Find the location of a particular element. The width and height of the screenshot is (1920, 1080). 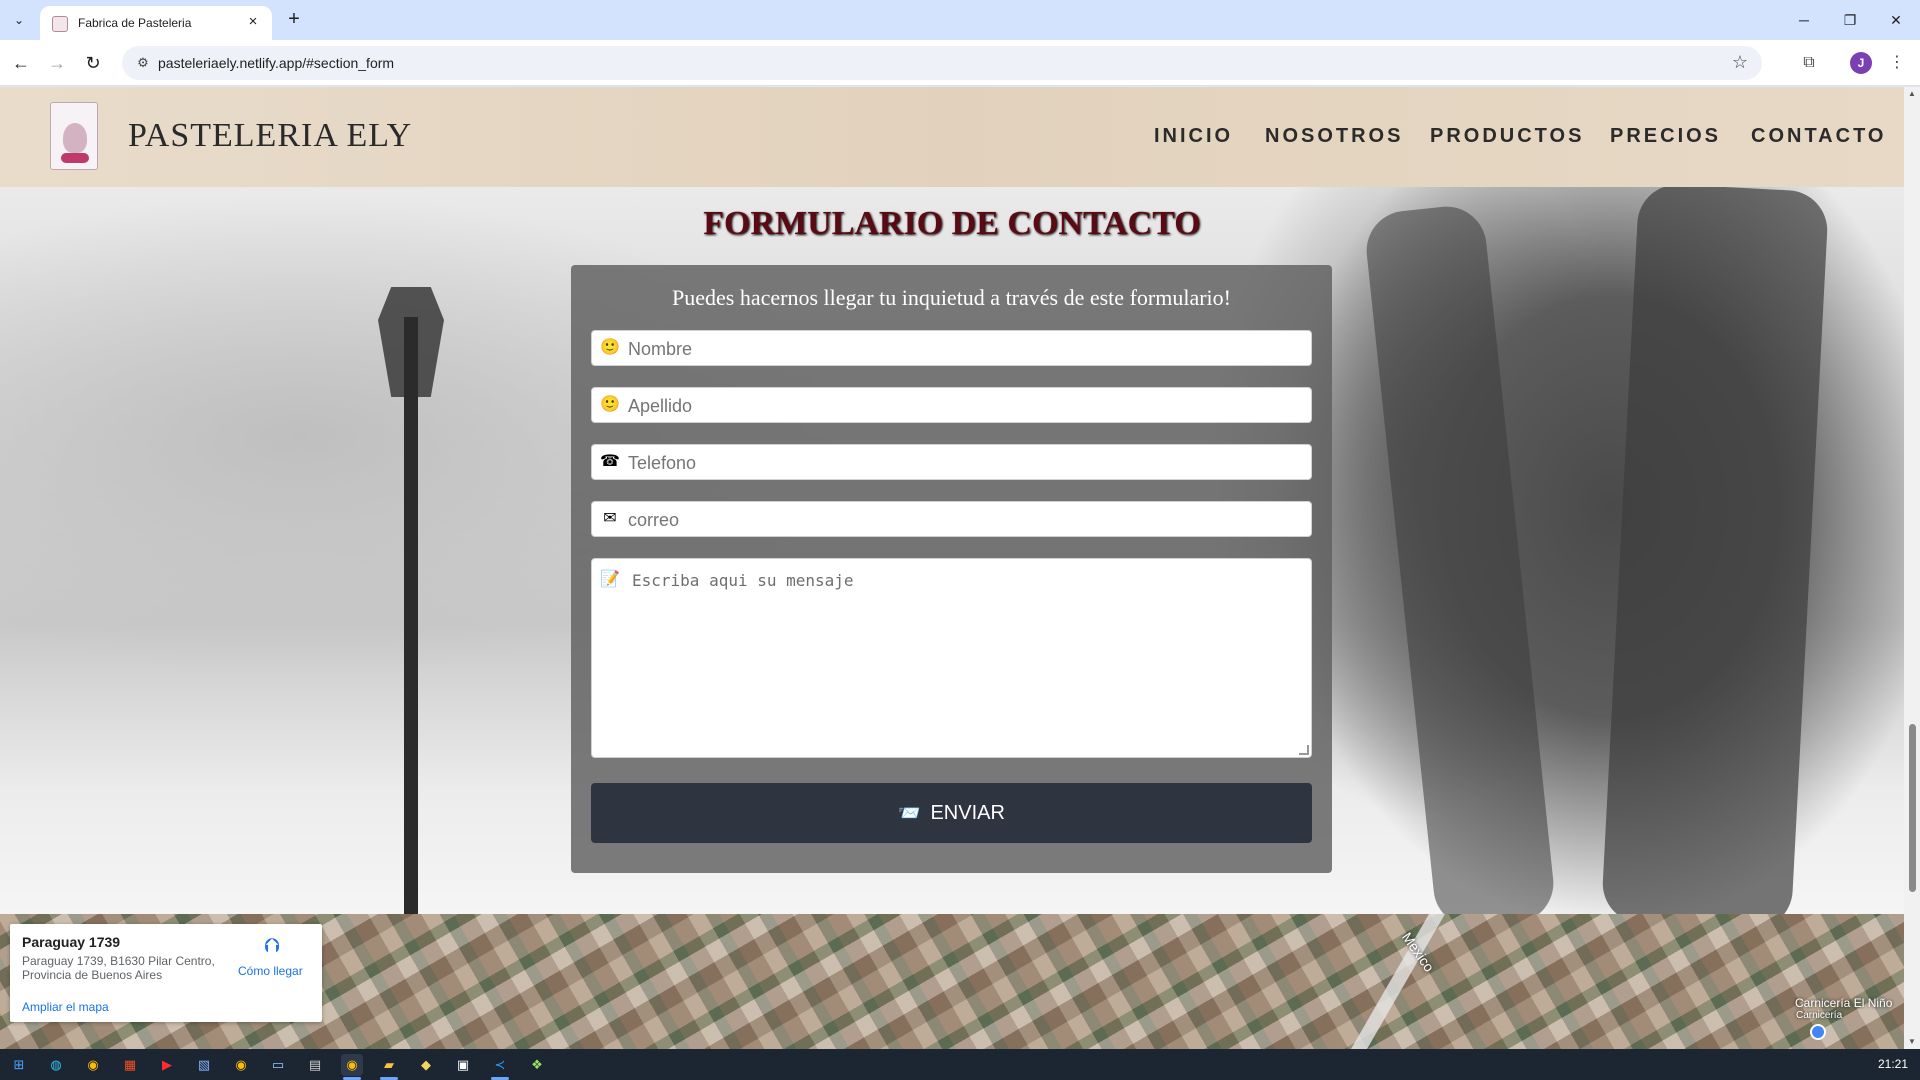

intellij-icon: ▣ is located at coordinates (463, 1065).